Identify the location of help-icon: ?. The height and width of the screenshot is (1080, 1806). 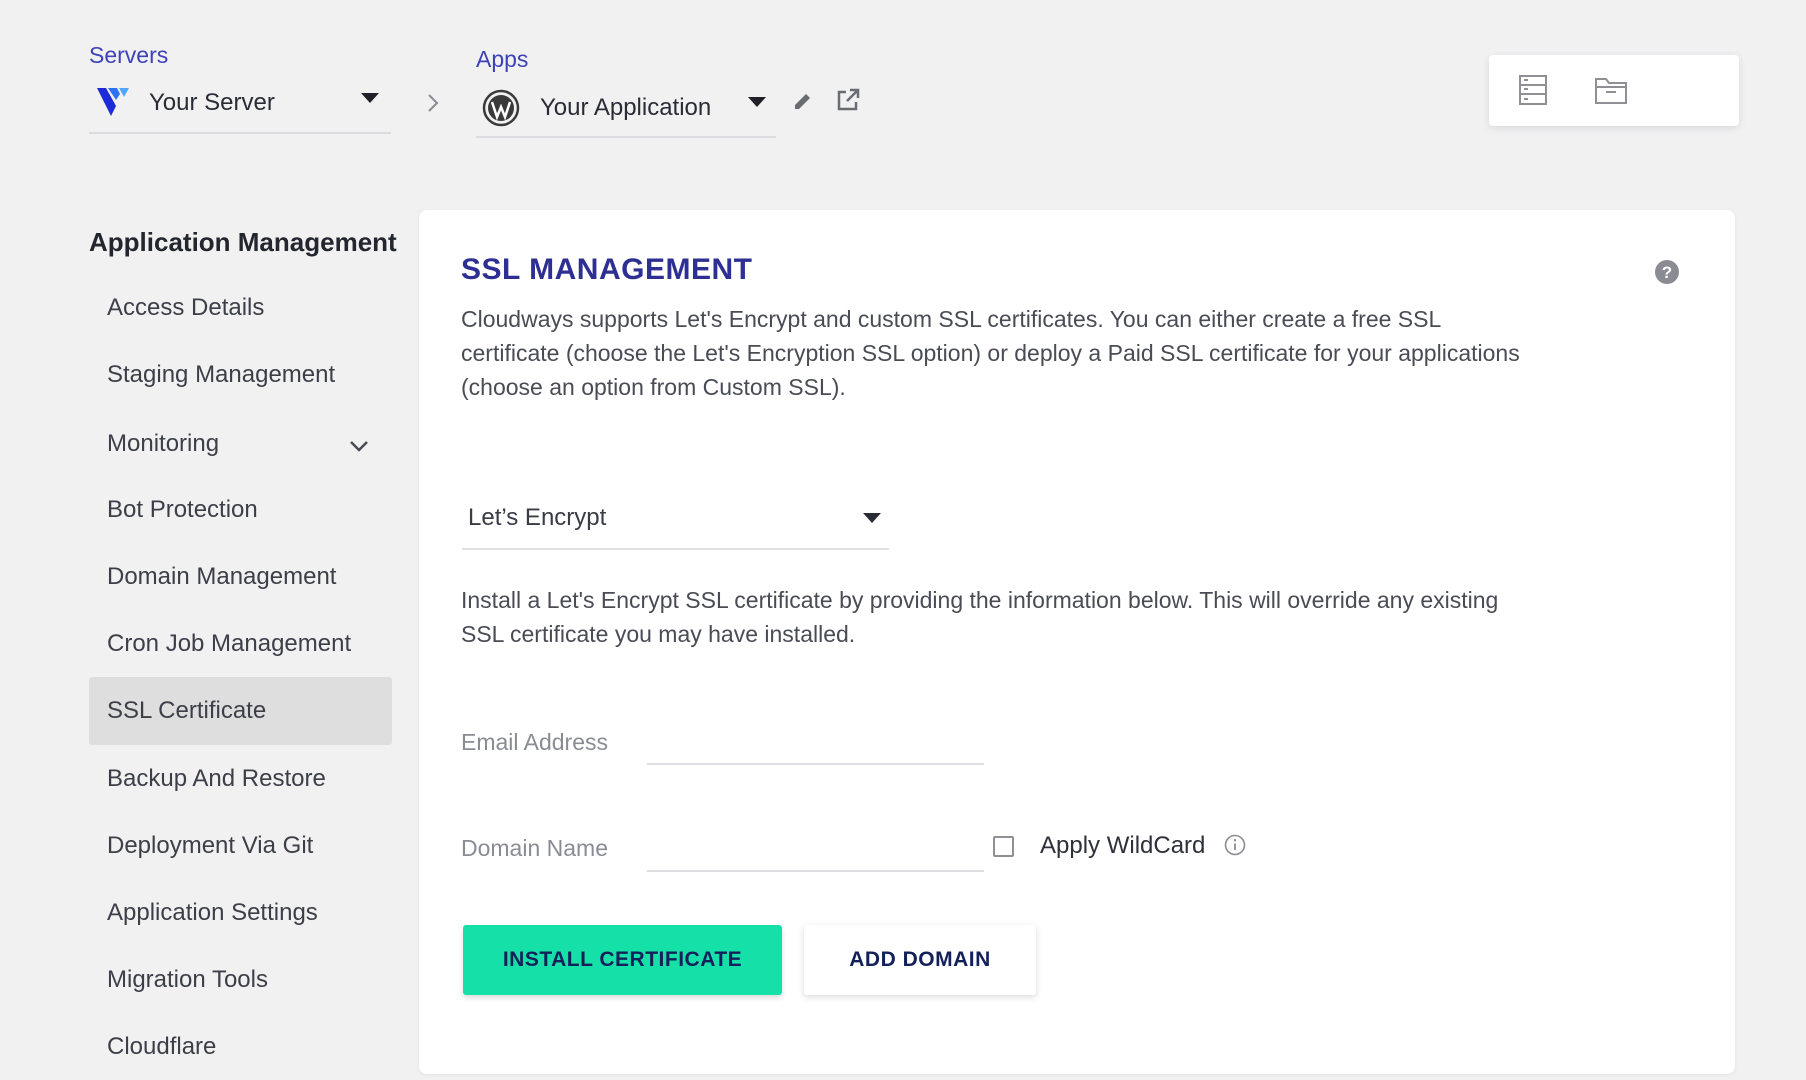
(1667, 272).